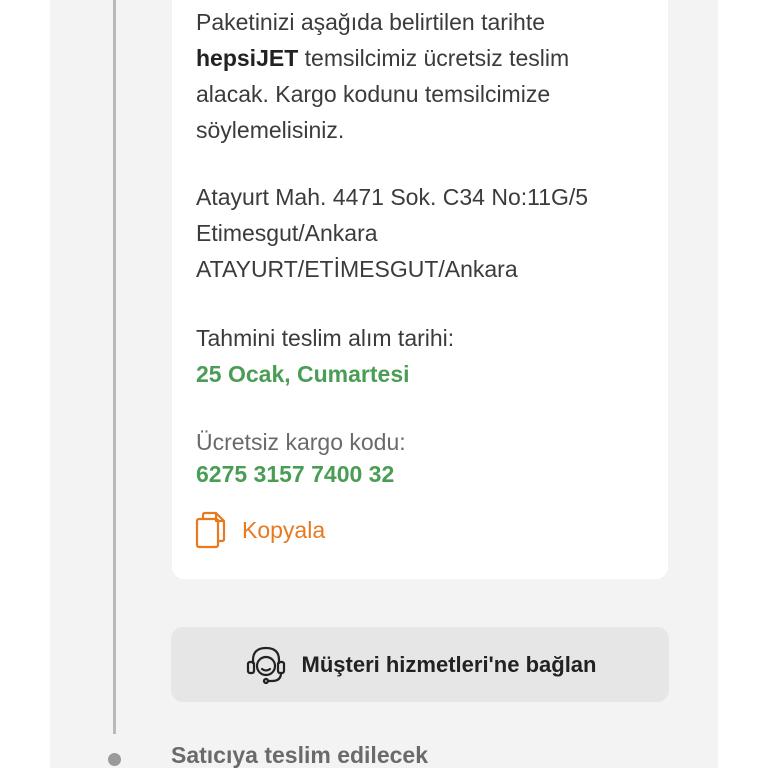  I want to click on customer-service-label: Müşteri hizmetleri'ne bağlan, so click(449, 664).